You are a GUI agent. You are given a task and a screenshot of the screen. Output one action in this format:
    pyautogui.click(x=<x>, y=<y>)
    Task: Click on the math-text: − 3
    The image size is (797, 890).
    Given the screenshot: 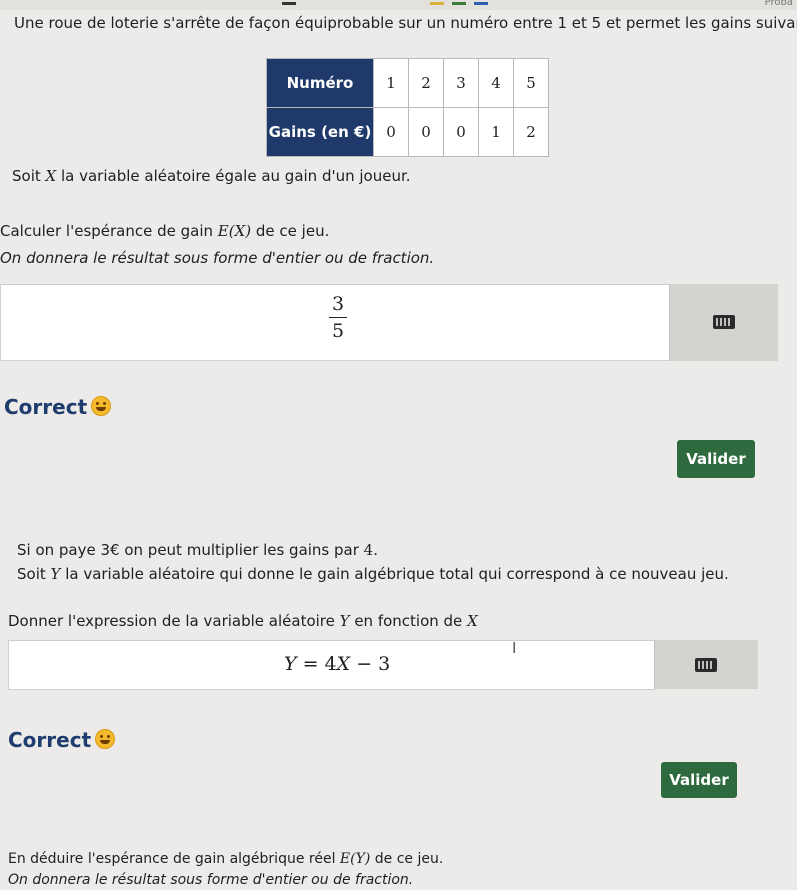 What is the action you would take?
    pyautogui.click(x=370, y=664)
    